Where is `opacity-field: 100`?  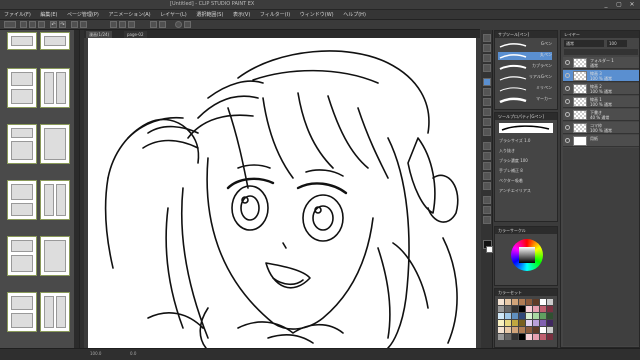
opacity-field: 100 is located at coordinates (617, 43).